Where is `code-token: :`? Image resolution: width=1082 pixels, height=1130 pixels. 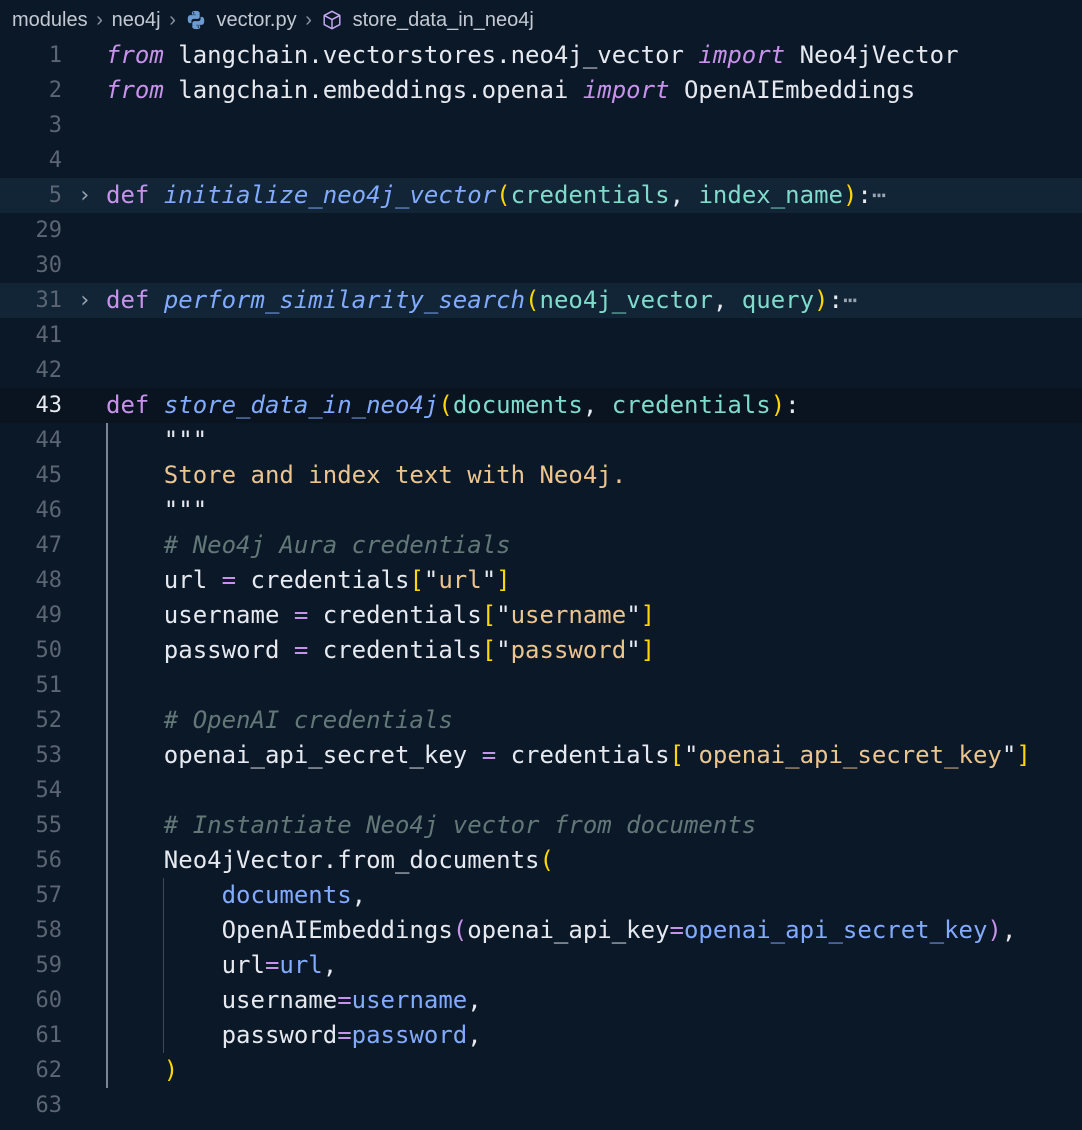 code-token: : is located at coordinates (864, 195).